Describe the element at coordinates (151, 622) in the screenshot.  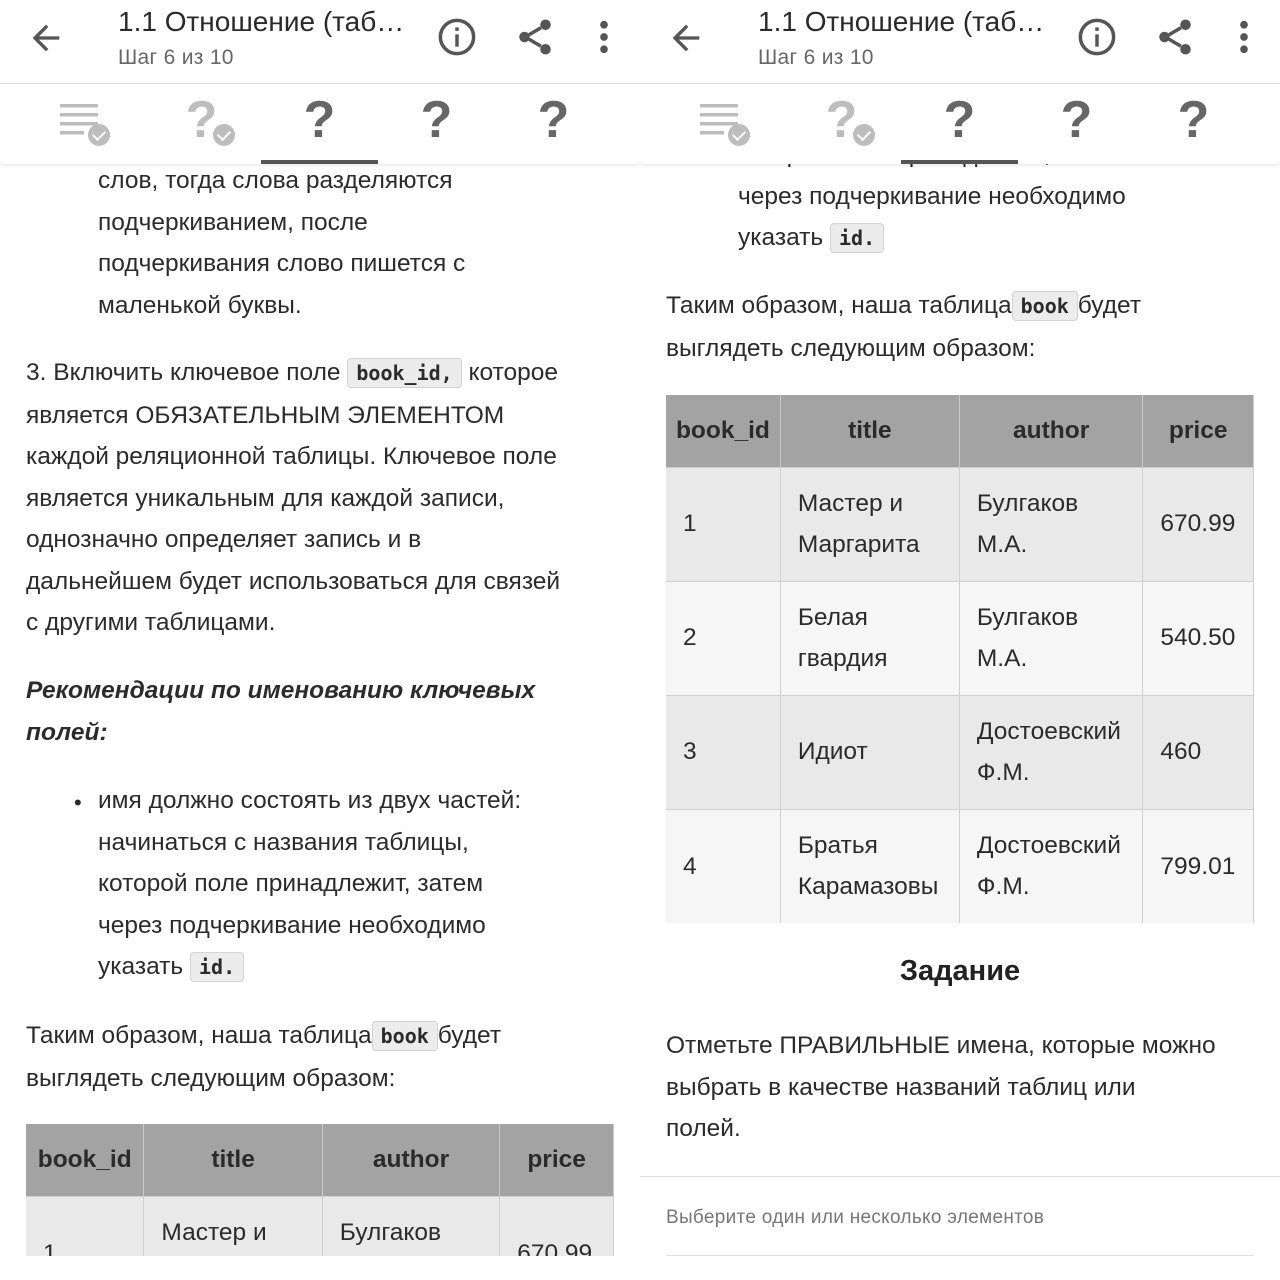
I see `text-line: с другими таблицами.` at that location.